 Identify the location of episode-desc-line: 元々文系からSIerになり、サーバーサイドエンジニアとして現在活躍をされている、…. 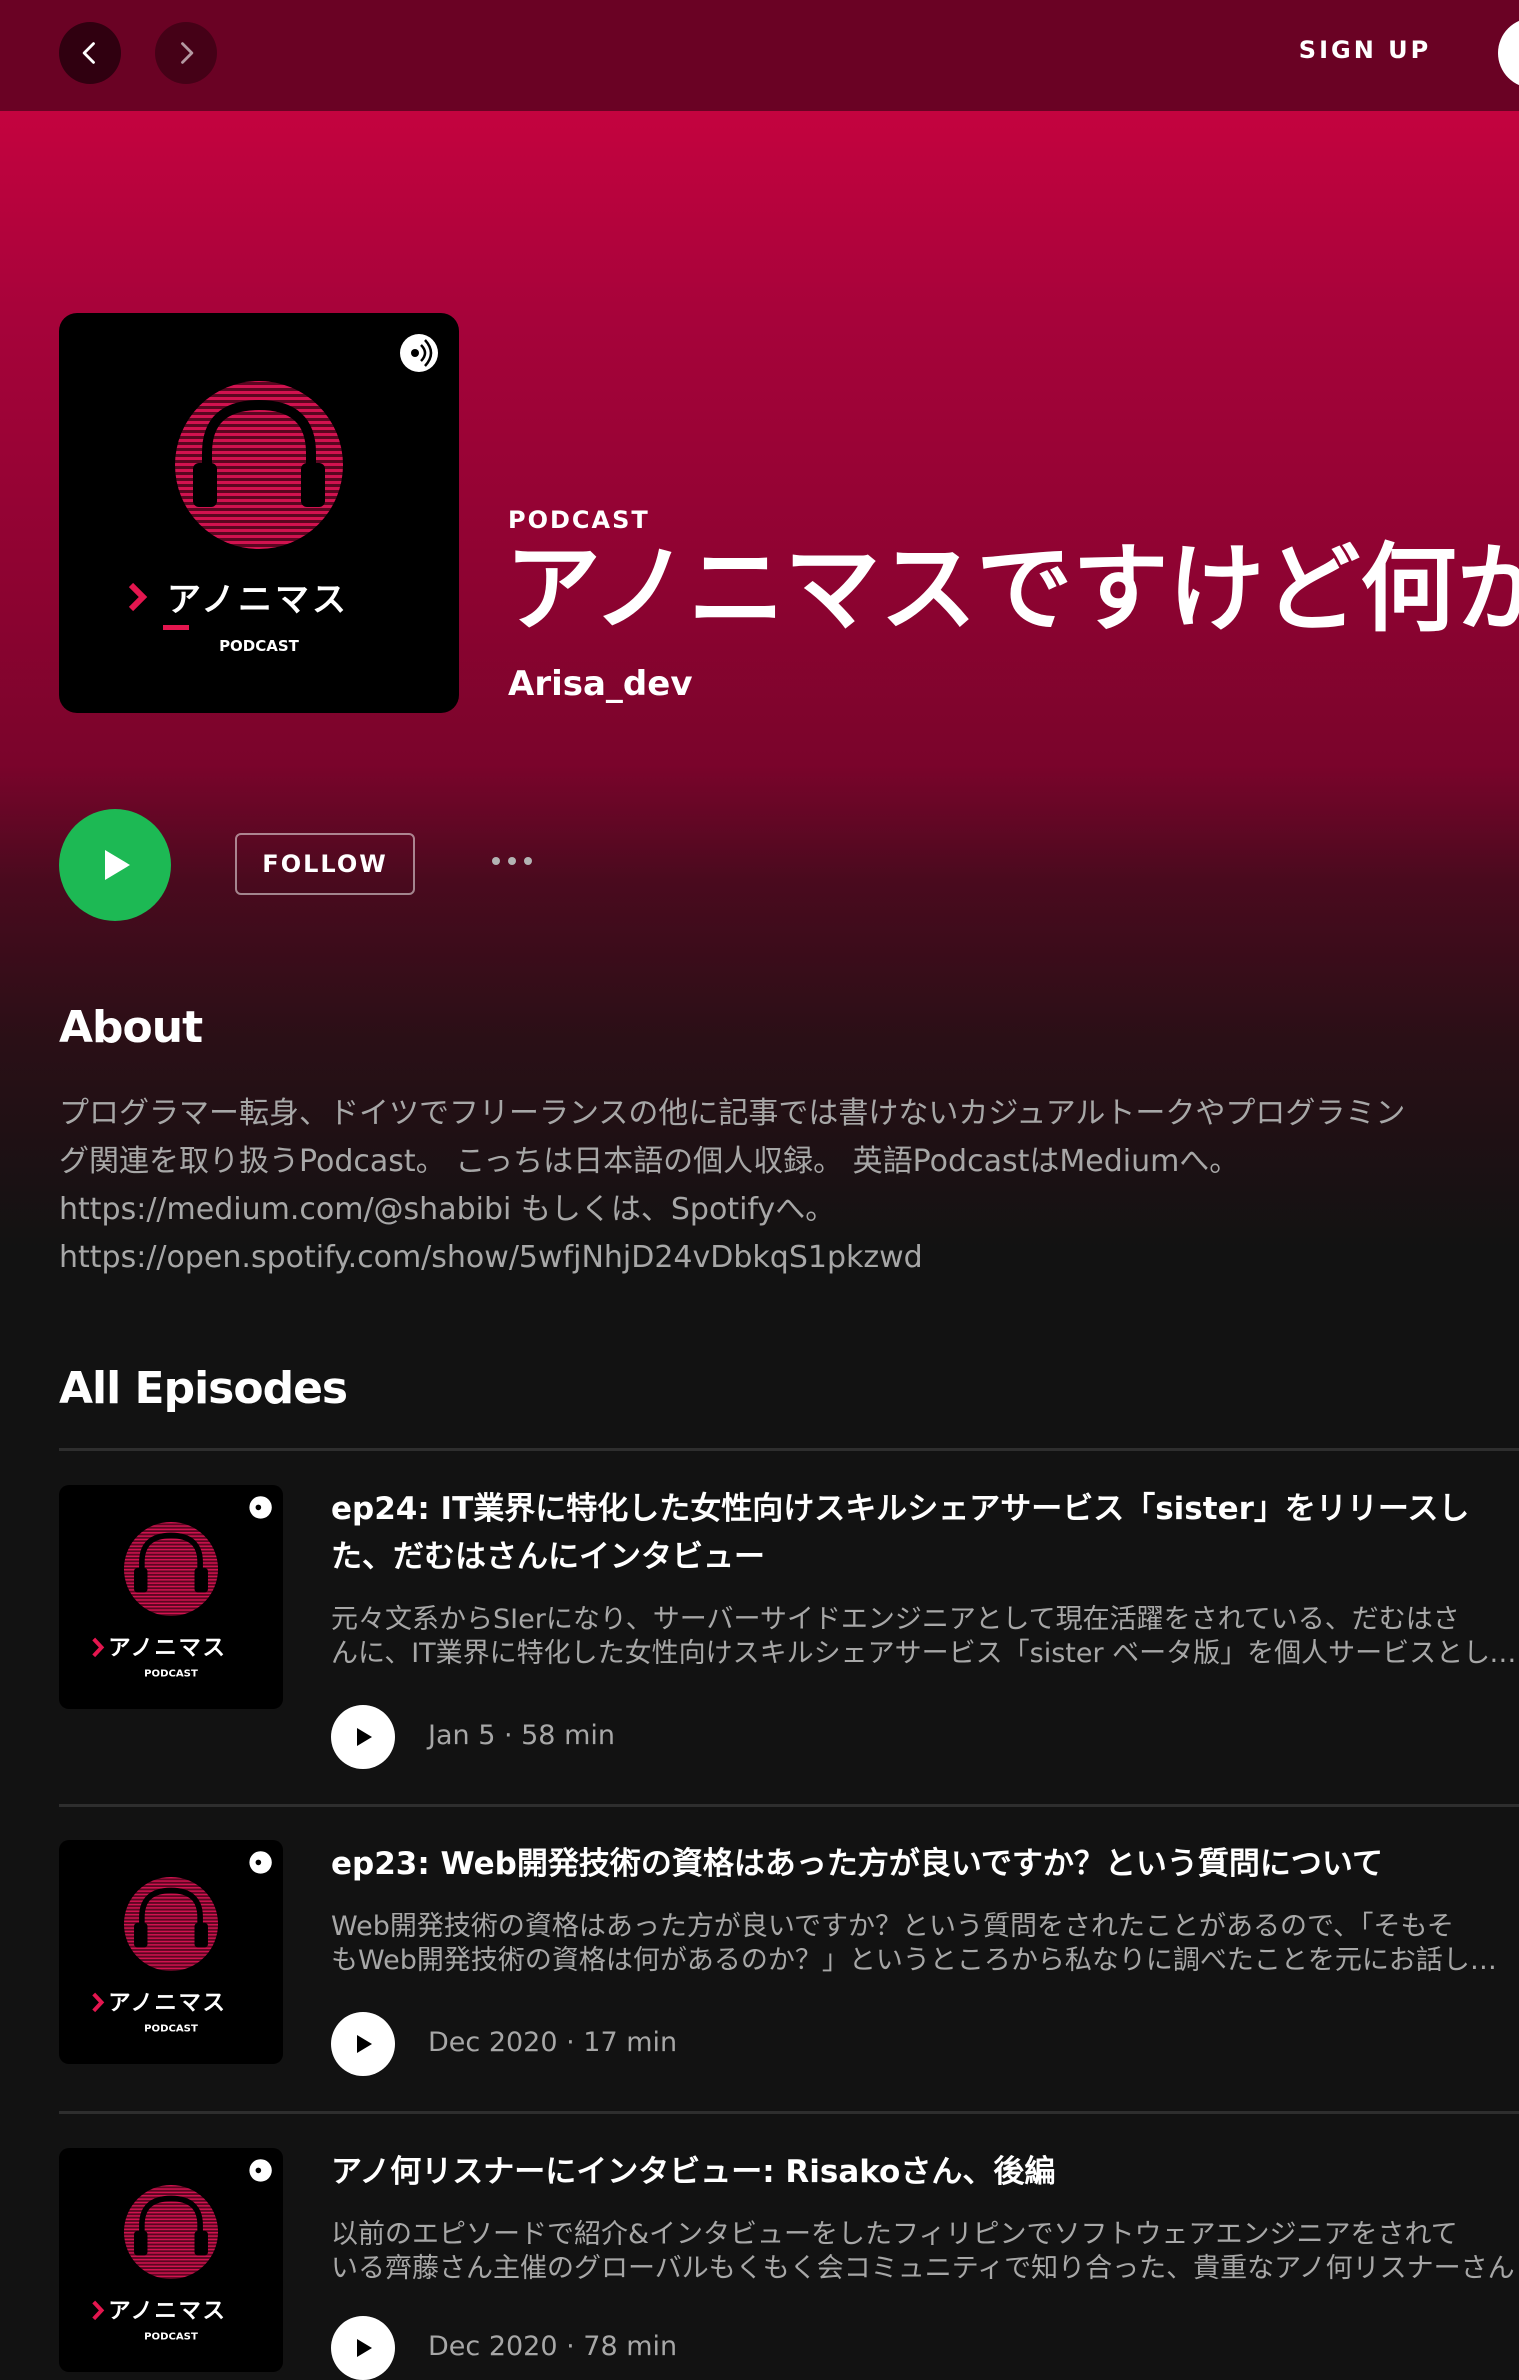
(895, 1619).